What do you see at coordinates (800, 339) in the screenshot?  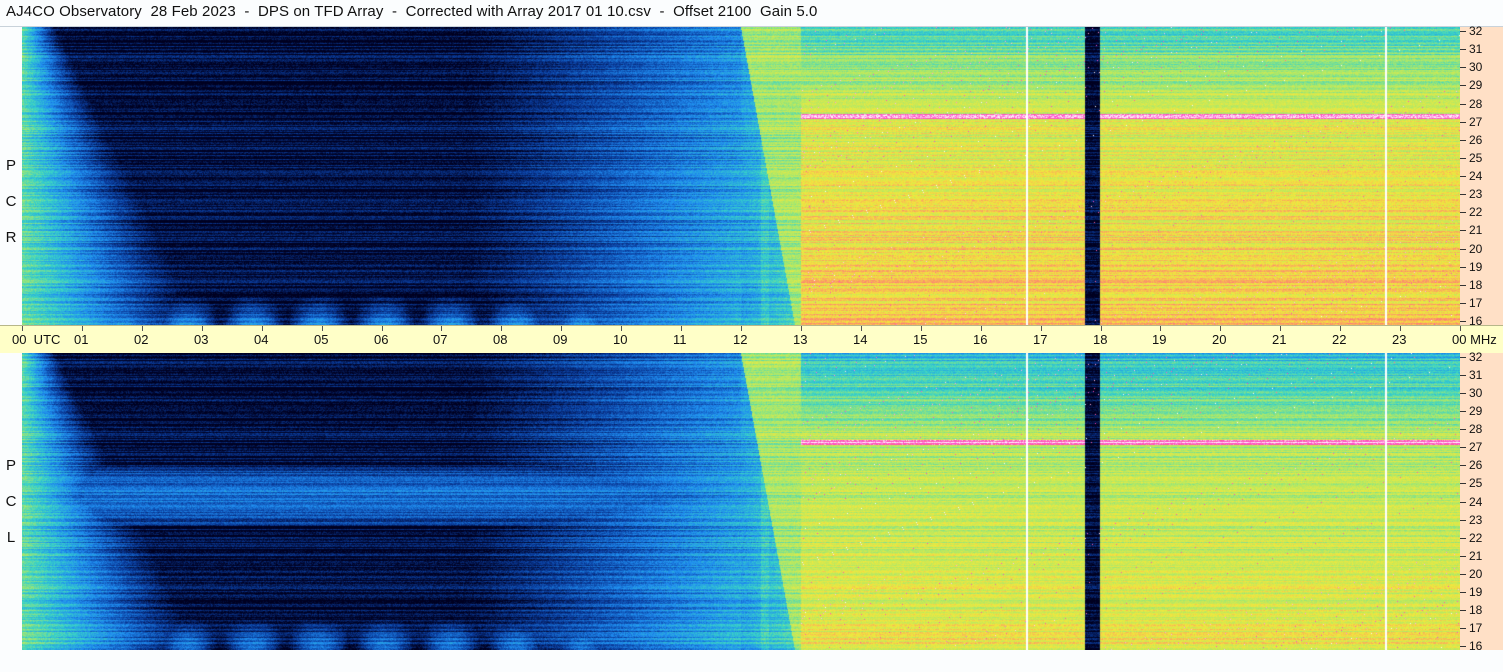 I see `time-tick-label: 13` at bounding box center [800, 339].